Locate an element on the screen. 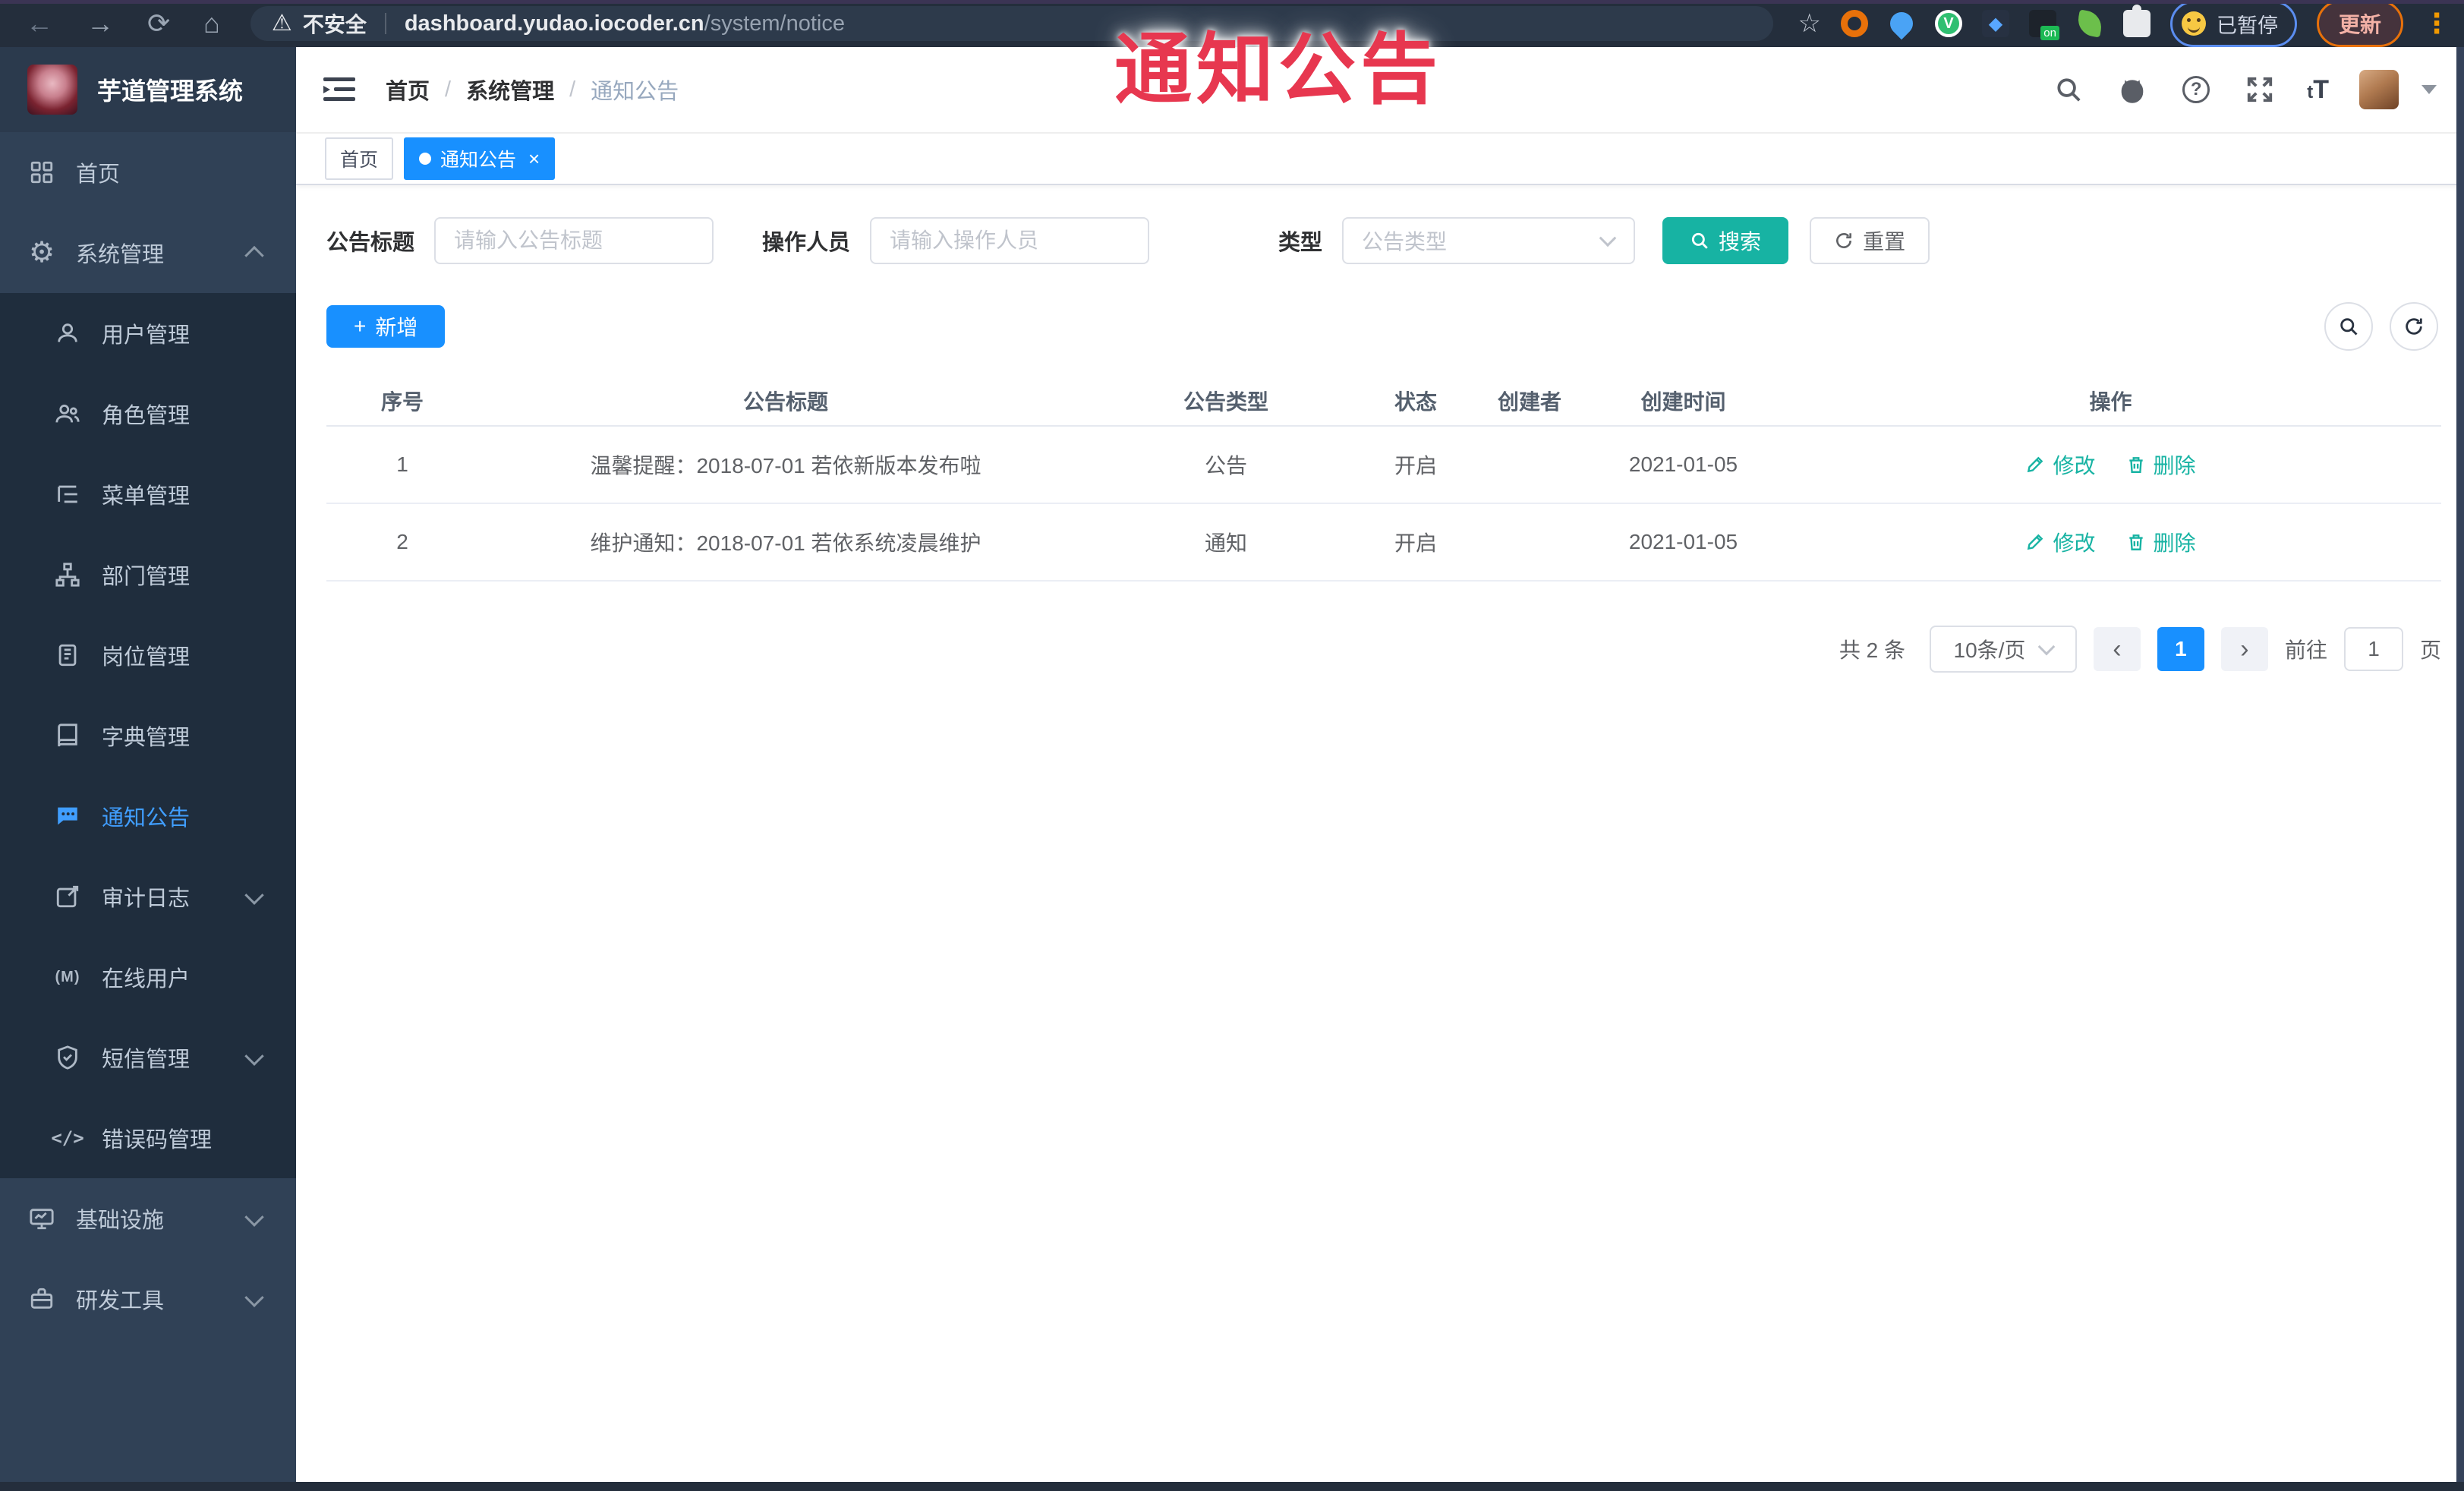  sidebar-item-label: 基础设施 is located at coordinates (120, 1221).